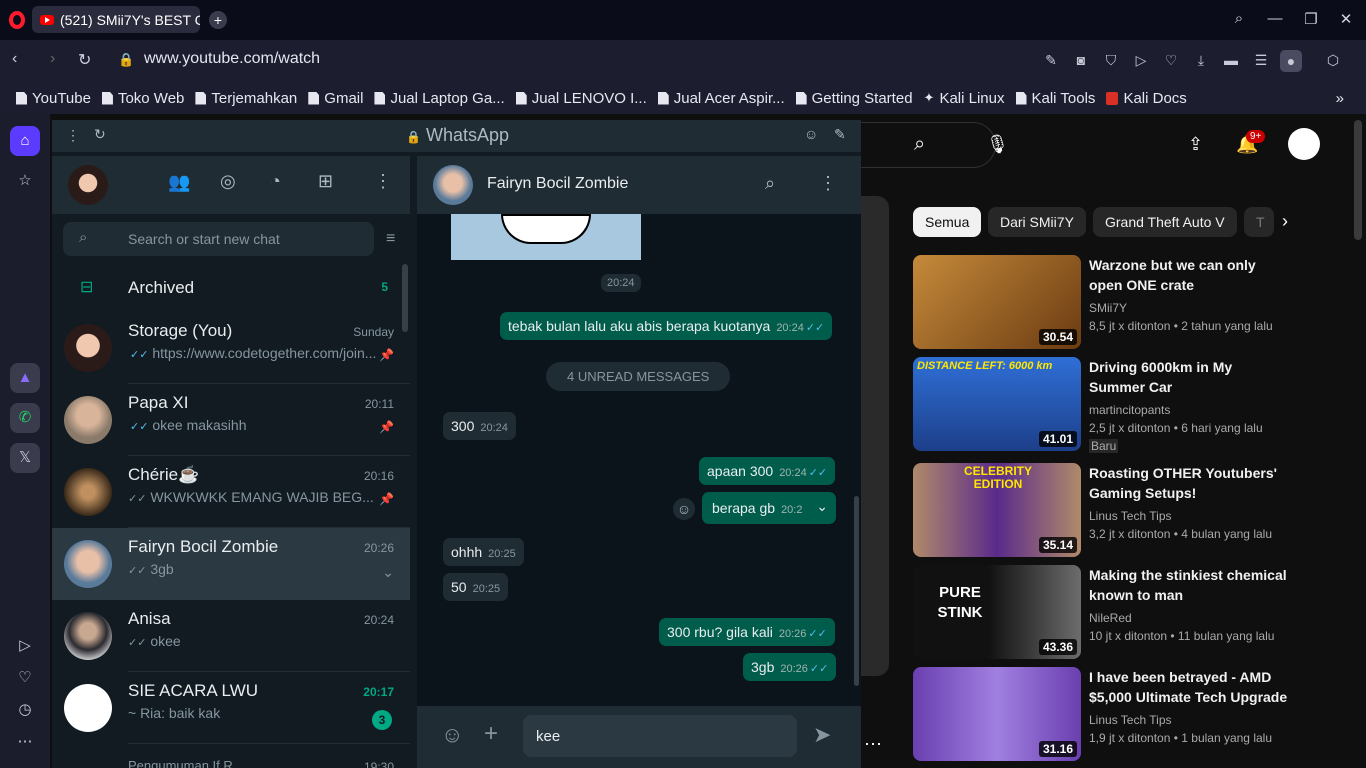 The width and height of the screenshot is (1366, 768). I want to click on video-channel: NileRed, so click(1110, 618).